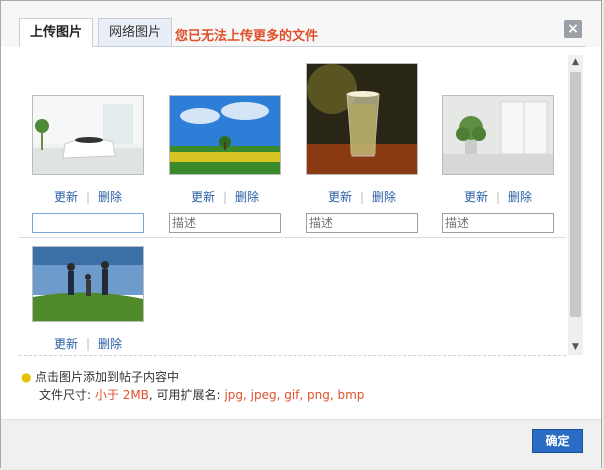 The image size is (604, 470). What do you see at coordinates (573, 29) in the screenshot?
I see `close-icon: ×` at bounding box center [573, 29].